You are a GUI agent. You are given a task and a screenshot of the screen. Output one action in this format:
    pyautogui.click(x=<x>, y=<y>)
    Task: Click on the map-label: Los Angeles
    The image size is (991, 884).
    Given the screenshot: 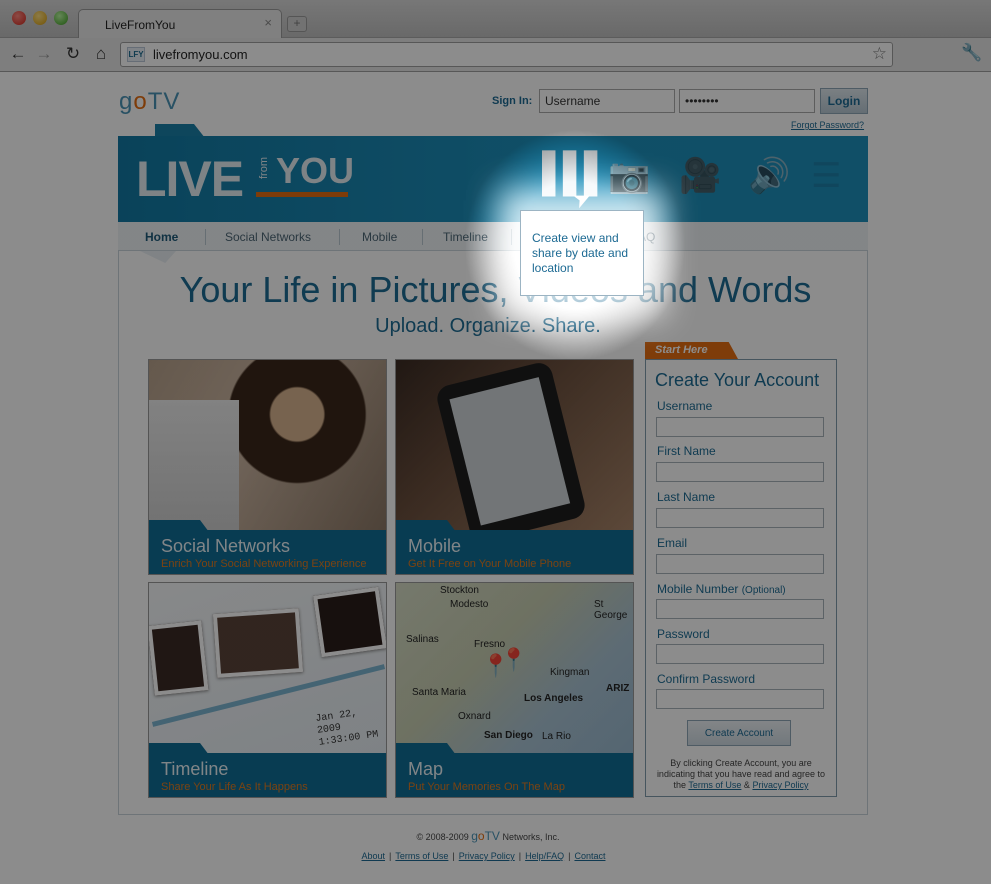 What is the action you would take?
    pyautogui.click(x=554, y=698)
    